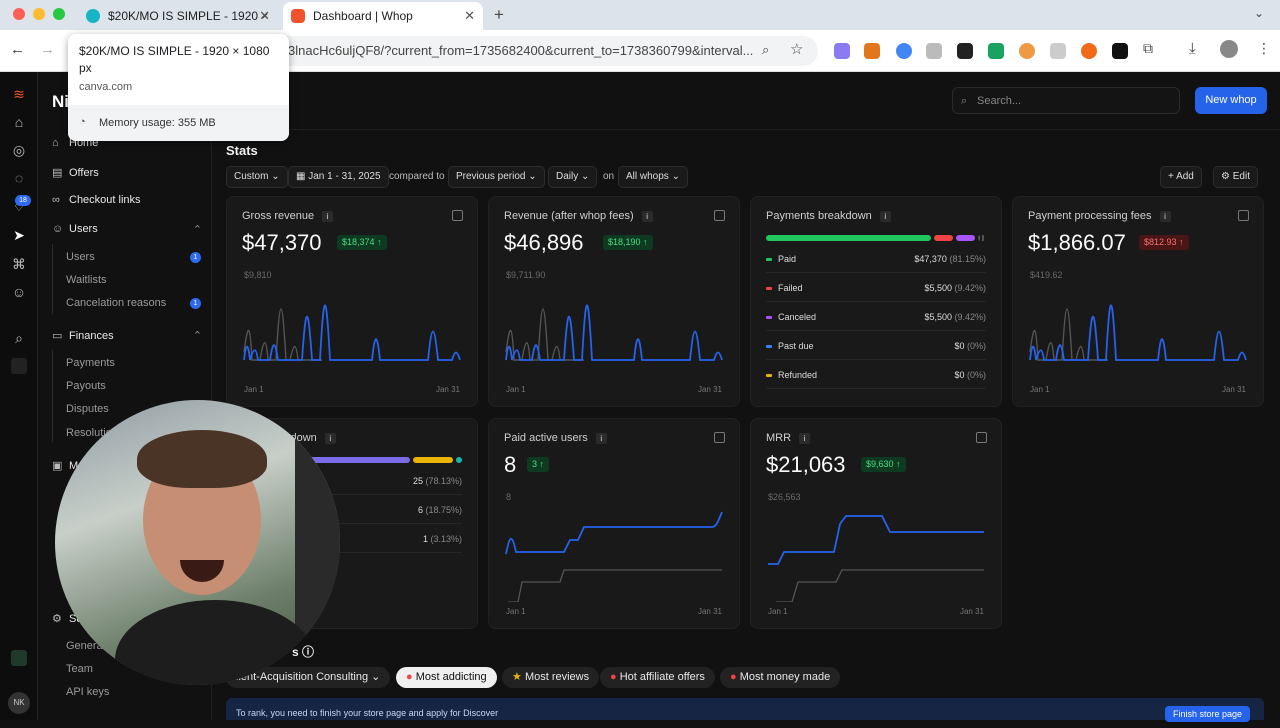 This screenshot has width=1280, height=728. What do you see at coordinates (58, 229) in the screenshot?
I see `users-icon: ☺` at bounding box center [58, 229].